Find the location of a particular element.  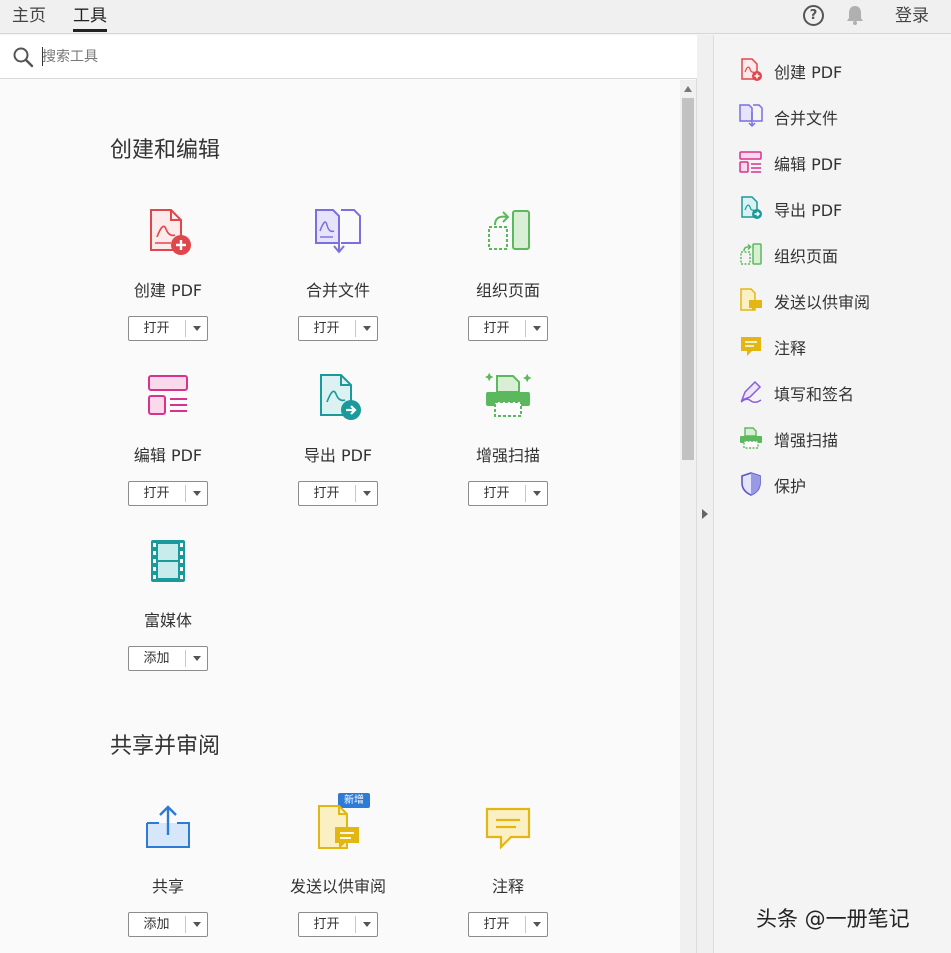

scroll-up-icon is located at coordinates (688, 89).